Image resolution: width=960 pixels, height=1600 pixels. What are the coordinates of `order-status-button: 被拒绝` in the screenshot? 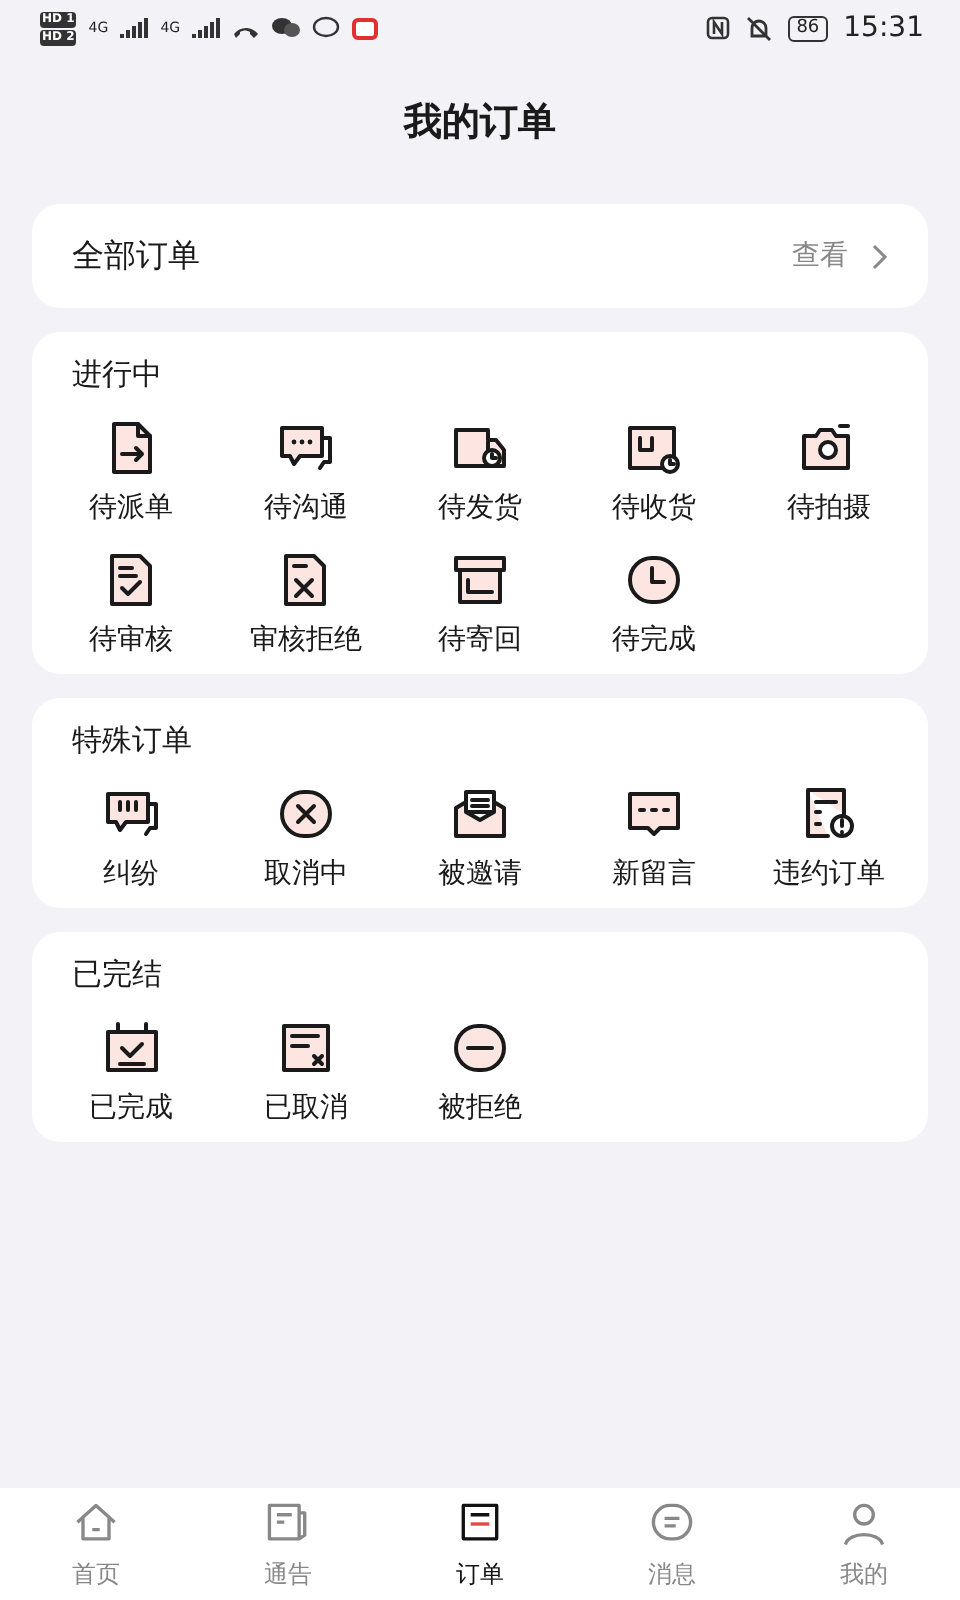 It's located at (480, 1072).